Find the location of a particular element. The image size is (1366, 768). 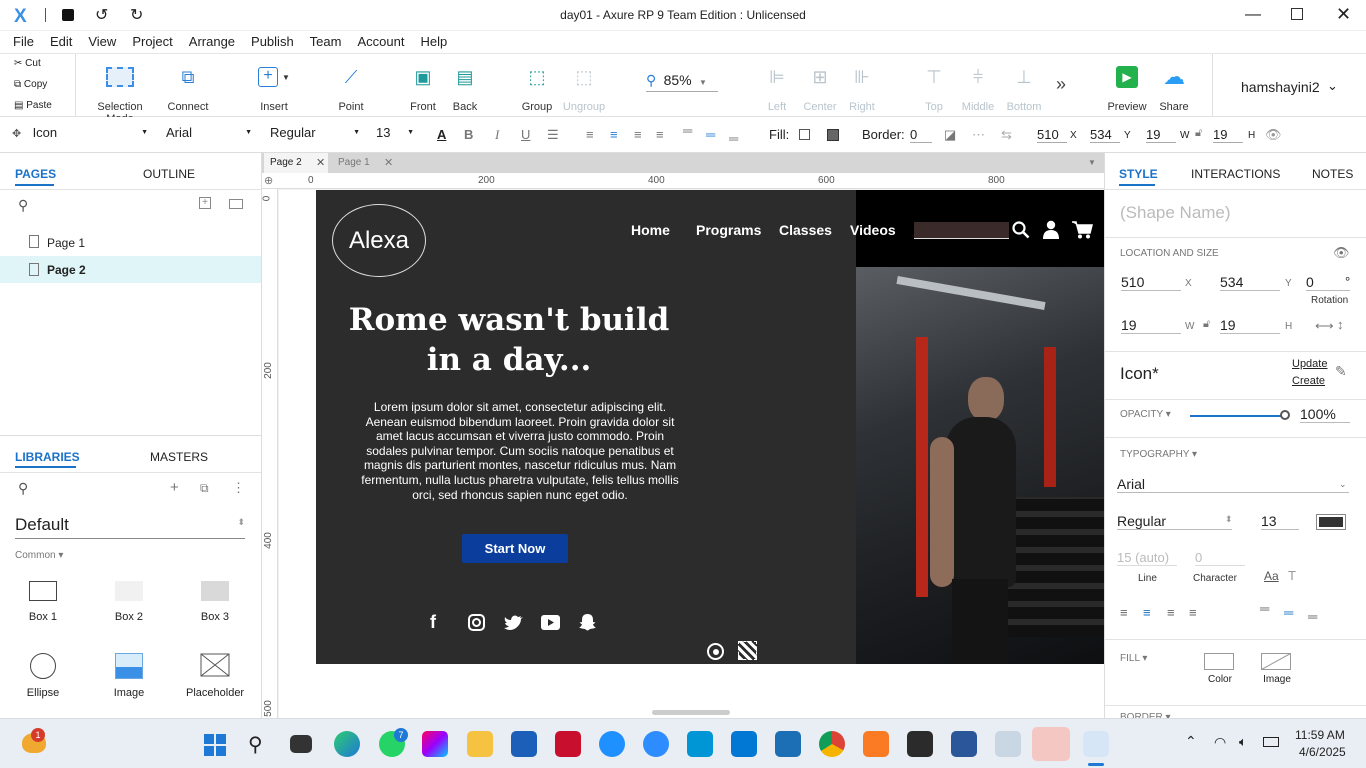

text-shadow-icon: Aa is located at coordinates (1271, 576).